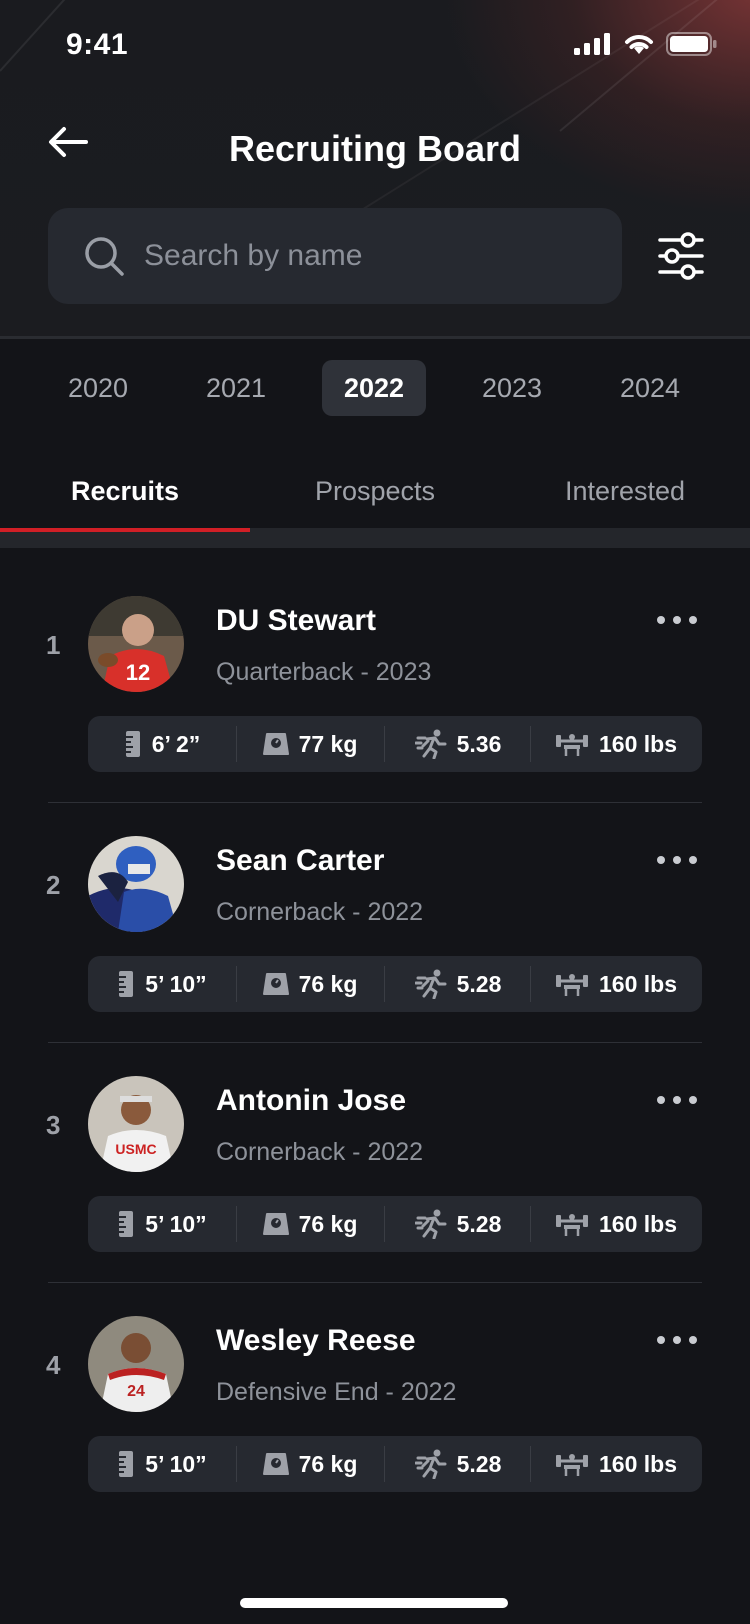 Image resolution: width=750 pixels, height=1624 pixels. I want to click on recruit-name: DU Stewart, so click(296, 620).